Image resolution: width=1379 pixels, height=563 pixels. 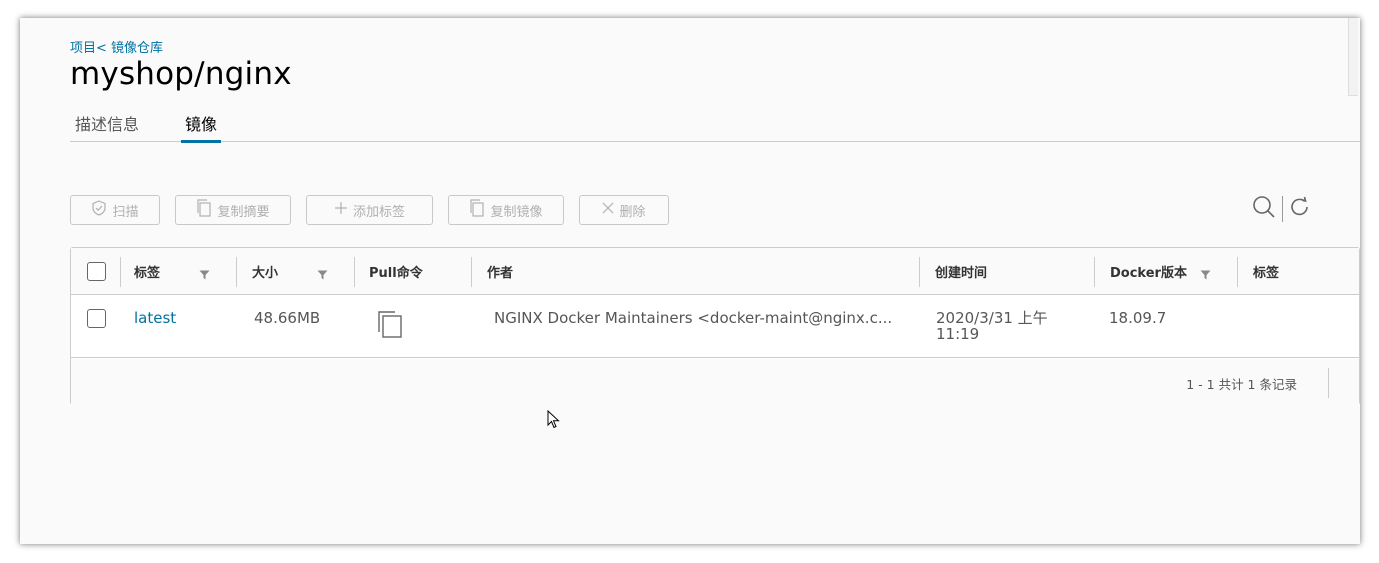 I want to click on add-label-label: 添加标签, so click(x=378, y=212).